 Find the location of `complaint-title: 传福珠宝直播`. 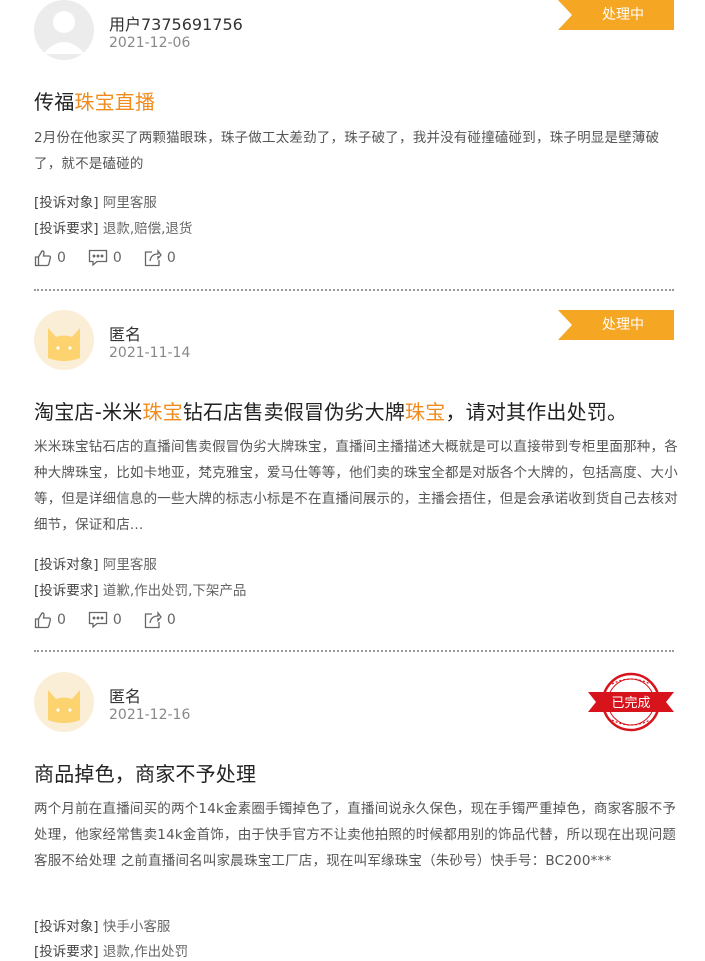

complaint-title: 传福珠宝直播 is located at coordinates (94, 100).